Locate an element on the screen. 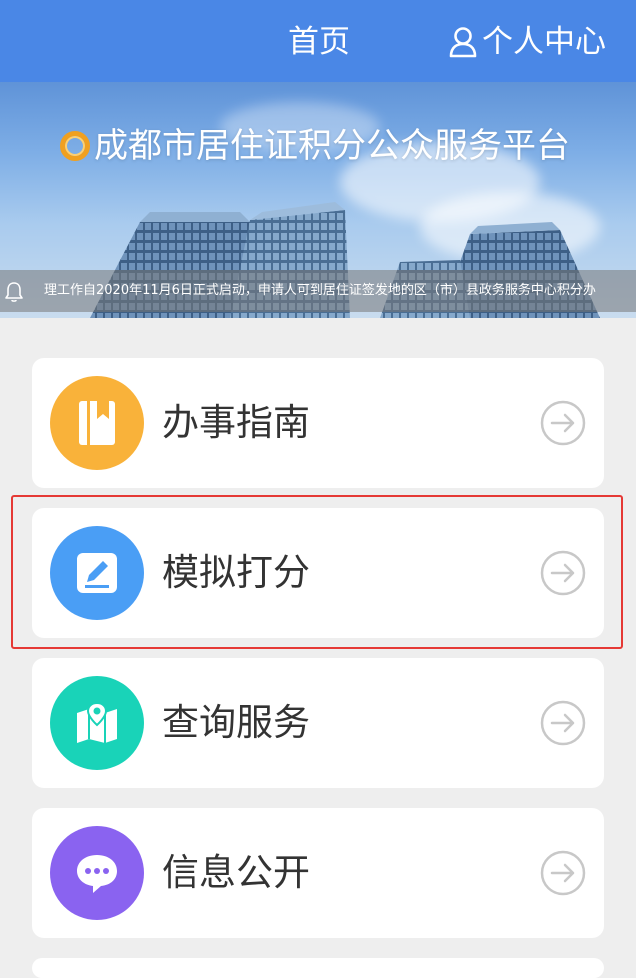  nav-home-link: 首页 is located at coordinates (319, 42).